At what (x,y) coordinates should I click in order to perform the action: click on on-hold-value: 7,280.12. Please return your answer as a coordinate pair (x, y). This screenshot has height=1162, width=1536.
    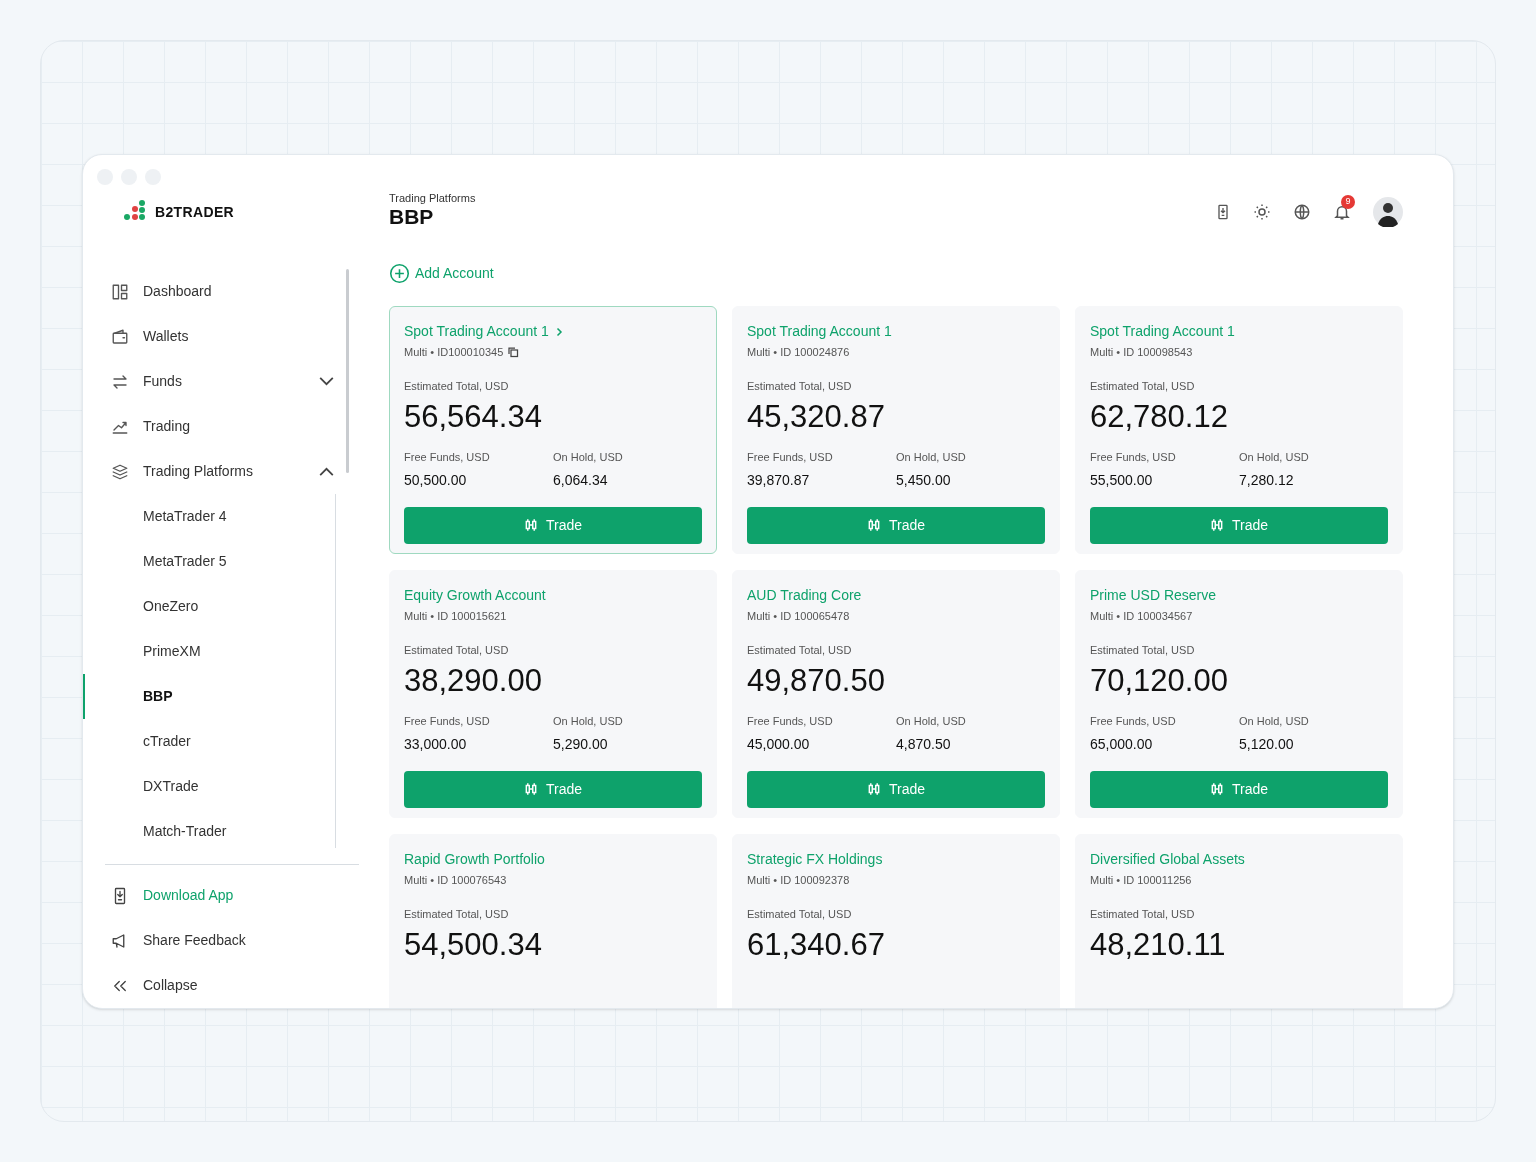
    Looking at the image, I should click on (1267, 480).